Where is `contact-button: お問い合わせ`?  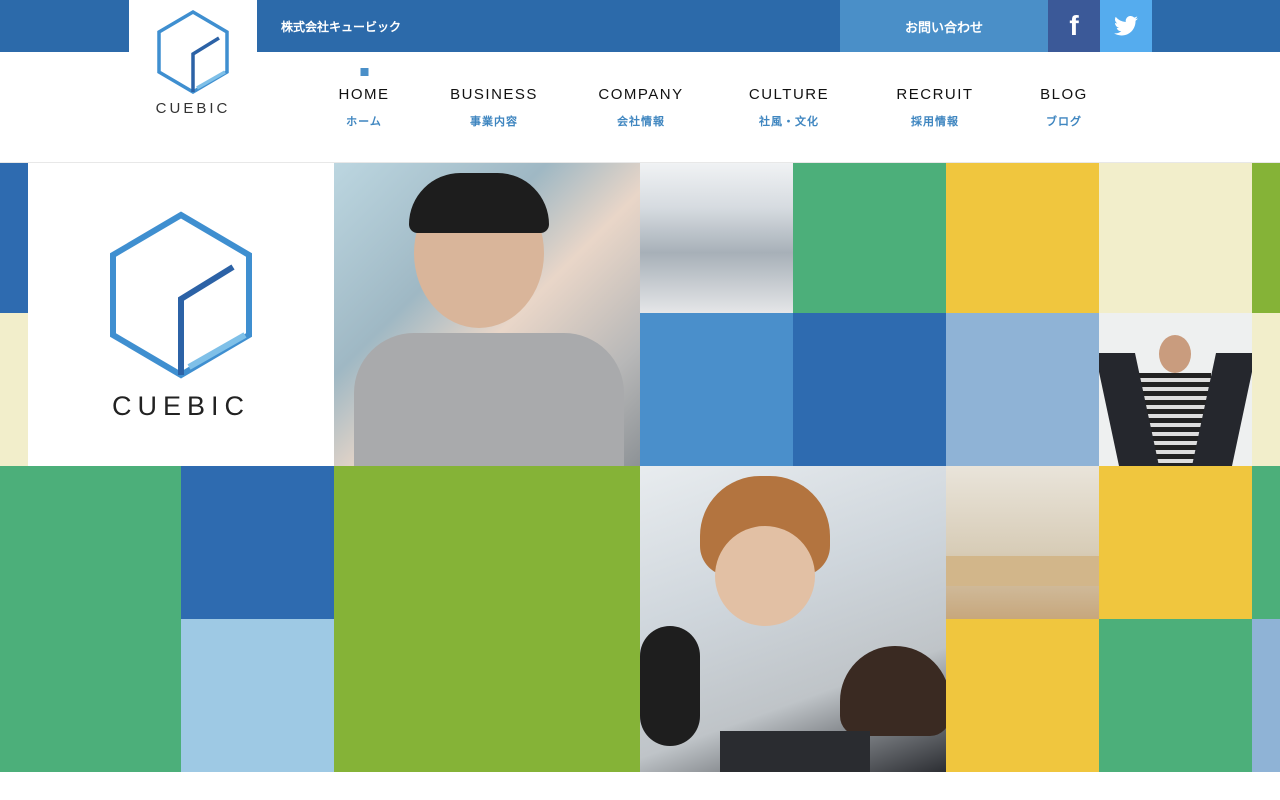 contact-button: お問い合わせ is located at coordinates (944, 26).